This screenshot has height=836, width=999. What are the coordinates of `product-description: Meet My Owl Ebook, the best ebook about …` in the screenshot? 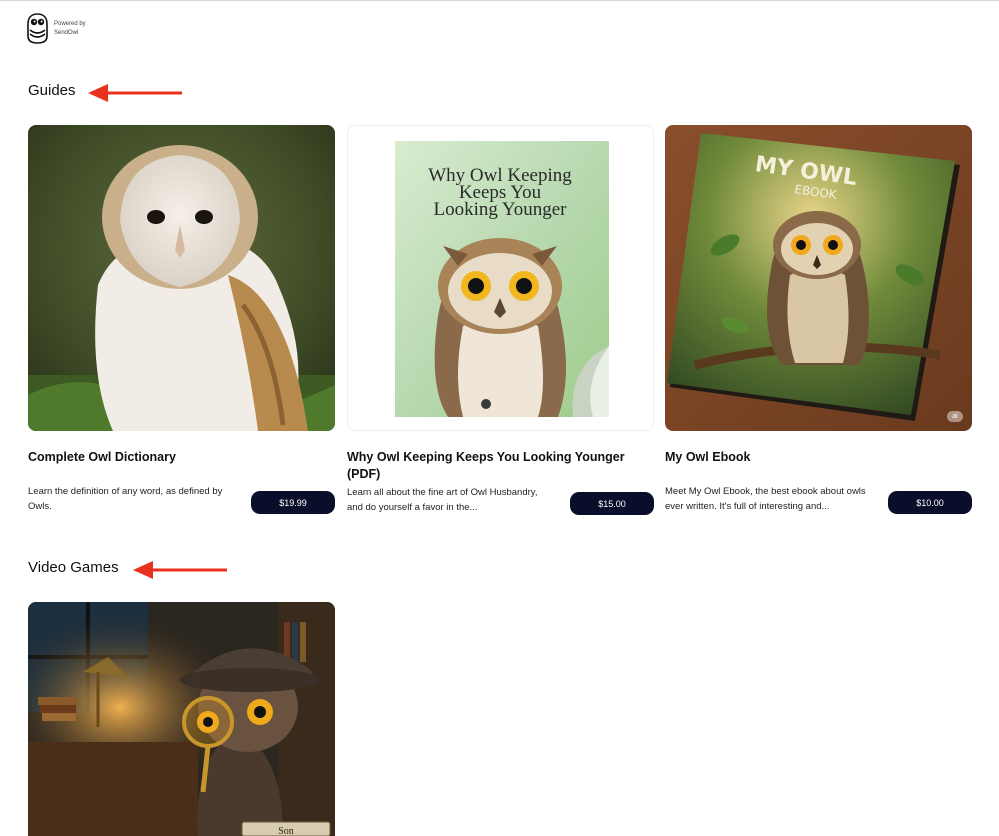 It's located at (765, 499).